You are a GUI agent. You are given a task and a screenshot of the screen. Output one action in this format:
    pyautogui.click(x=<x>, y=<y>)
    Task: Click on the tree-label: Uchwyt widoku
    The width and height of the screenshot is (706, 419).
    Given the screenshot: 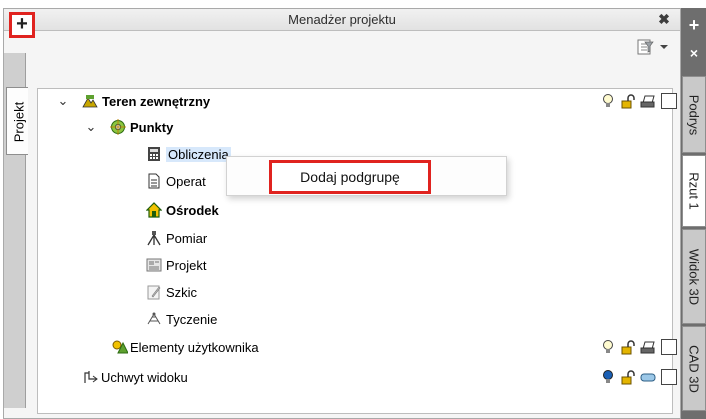 What is the action you would take?
    pyautogui.click(x=144, y=377)
    